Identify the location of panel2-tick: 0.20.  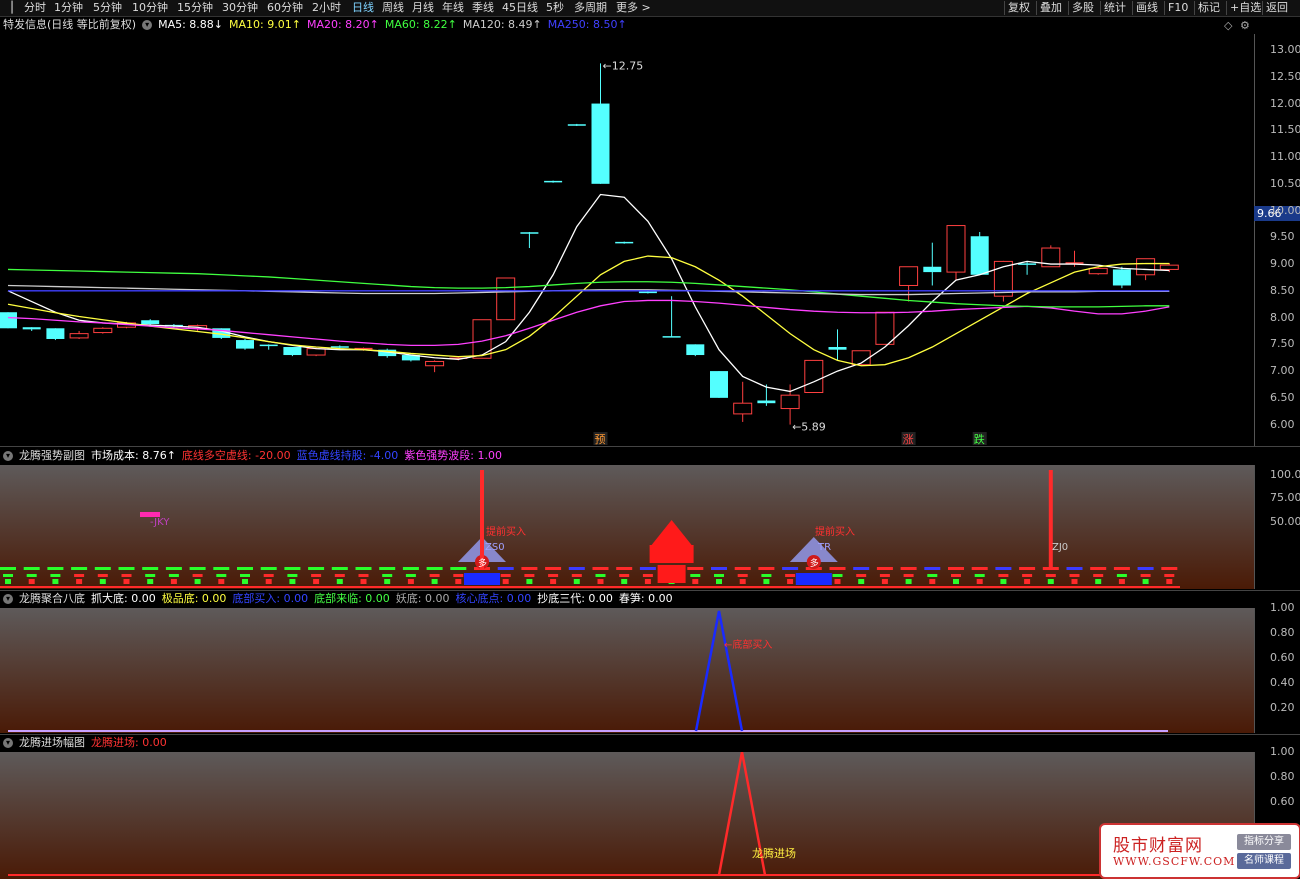
(1282, 707).